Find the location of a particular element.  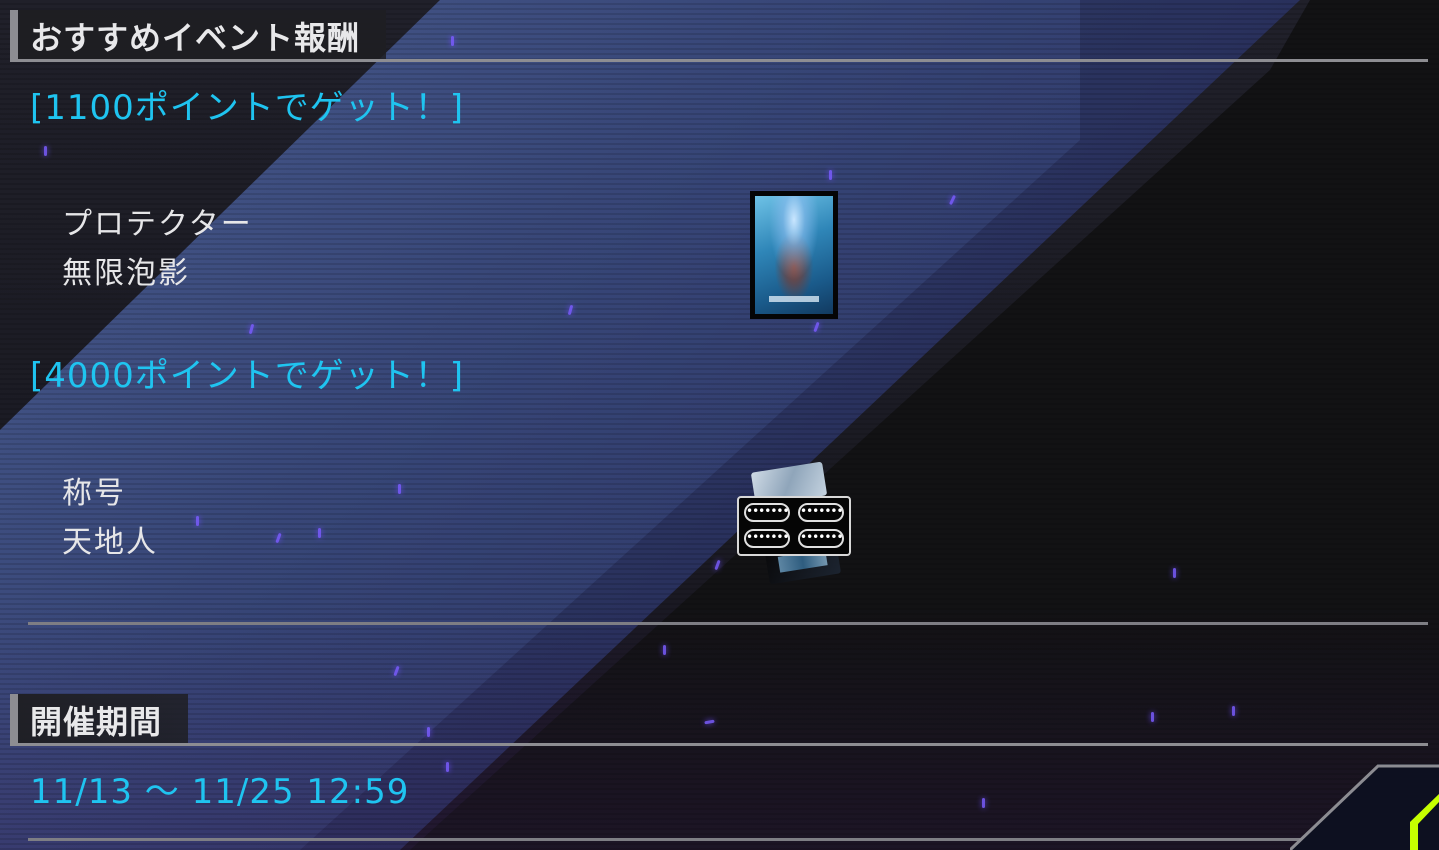

protector-logo is located at coordinates (794, 299).